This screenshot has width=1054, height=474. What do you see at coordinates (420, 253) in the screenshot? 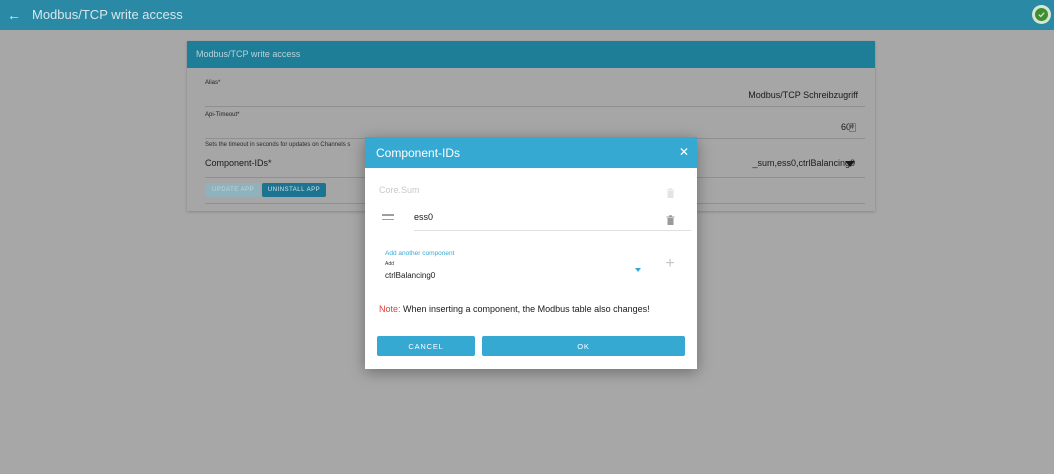
I see `add-component-label: Add another component` at bounding box center [420, 253].